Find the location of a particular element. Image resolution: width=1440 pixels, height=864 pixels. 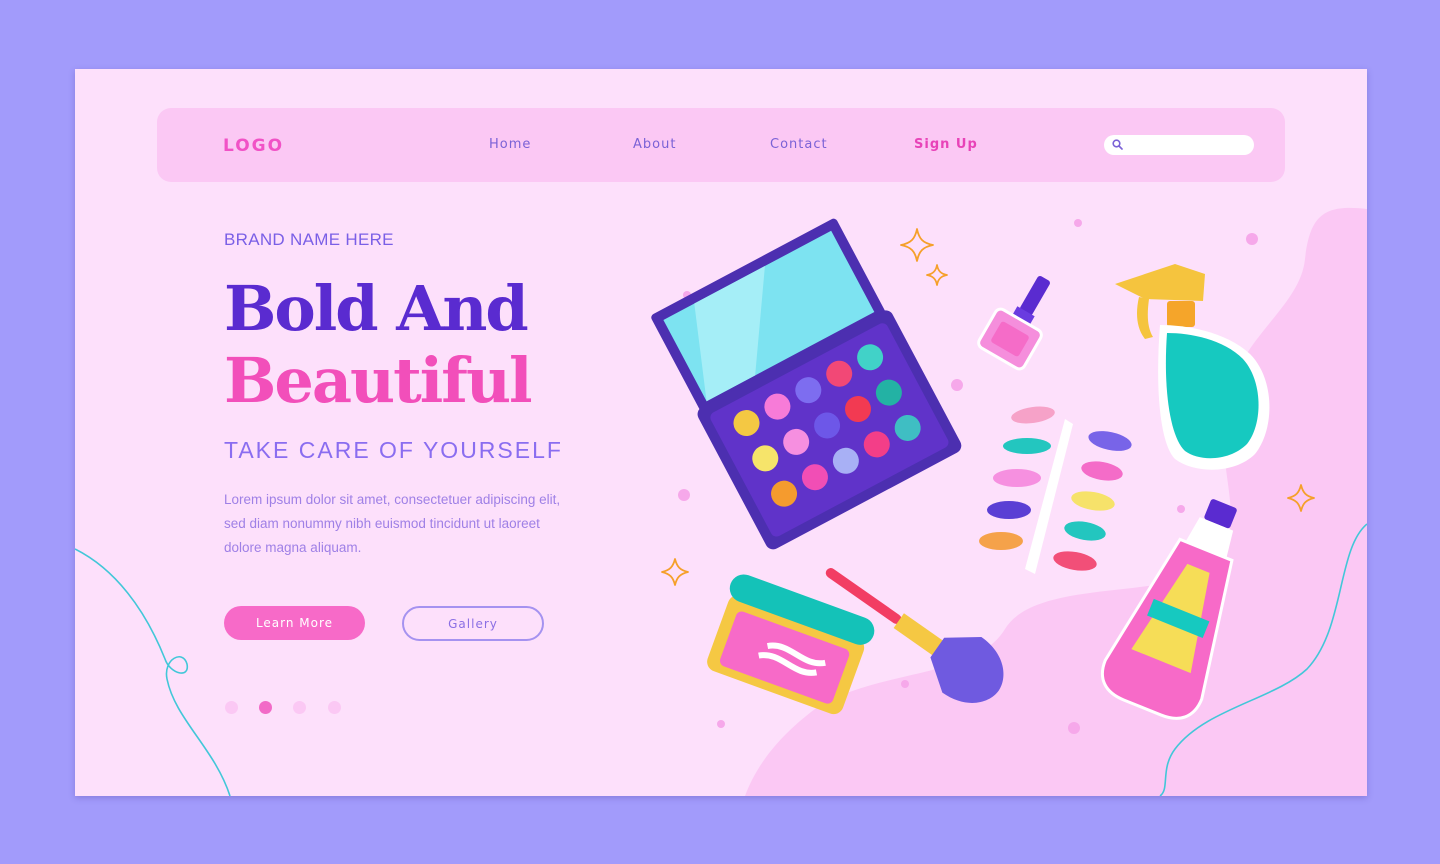

nail-polish-icon is located at coordinates (1013, 323).